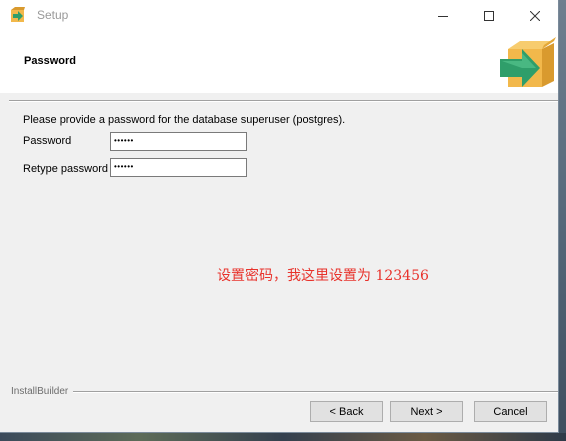  What do you see at coordinates (528, 62) in the screenshot?
I see `installer-box-arrow-icon` at bounding box center [528, 62].